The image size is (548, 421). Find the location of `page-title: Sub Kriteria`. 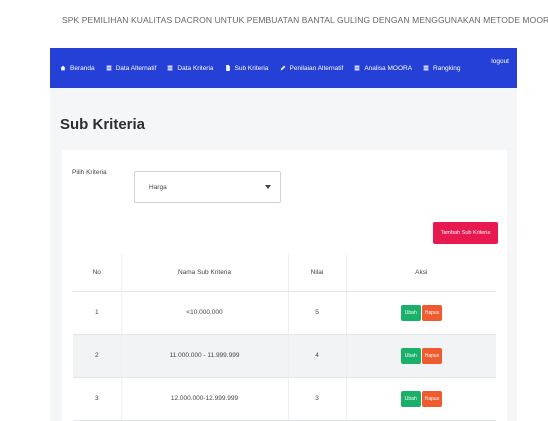

page-title: Sub Kriteria is located at coordinates (103, 124).